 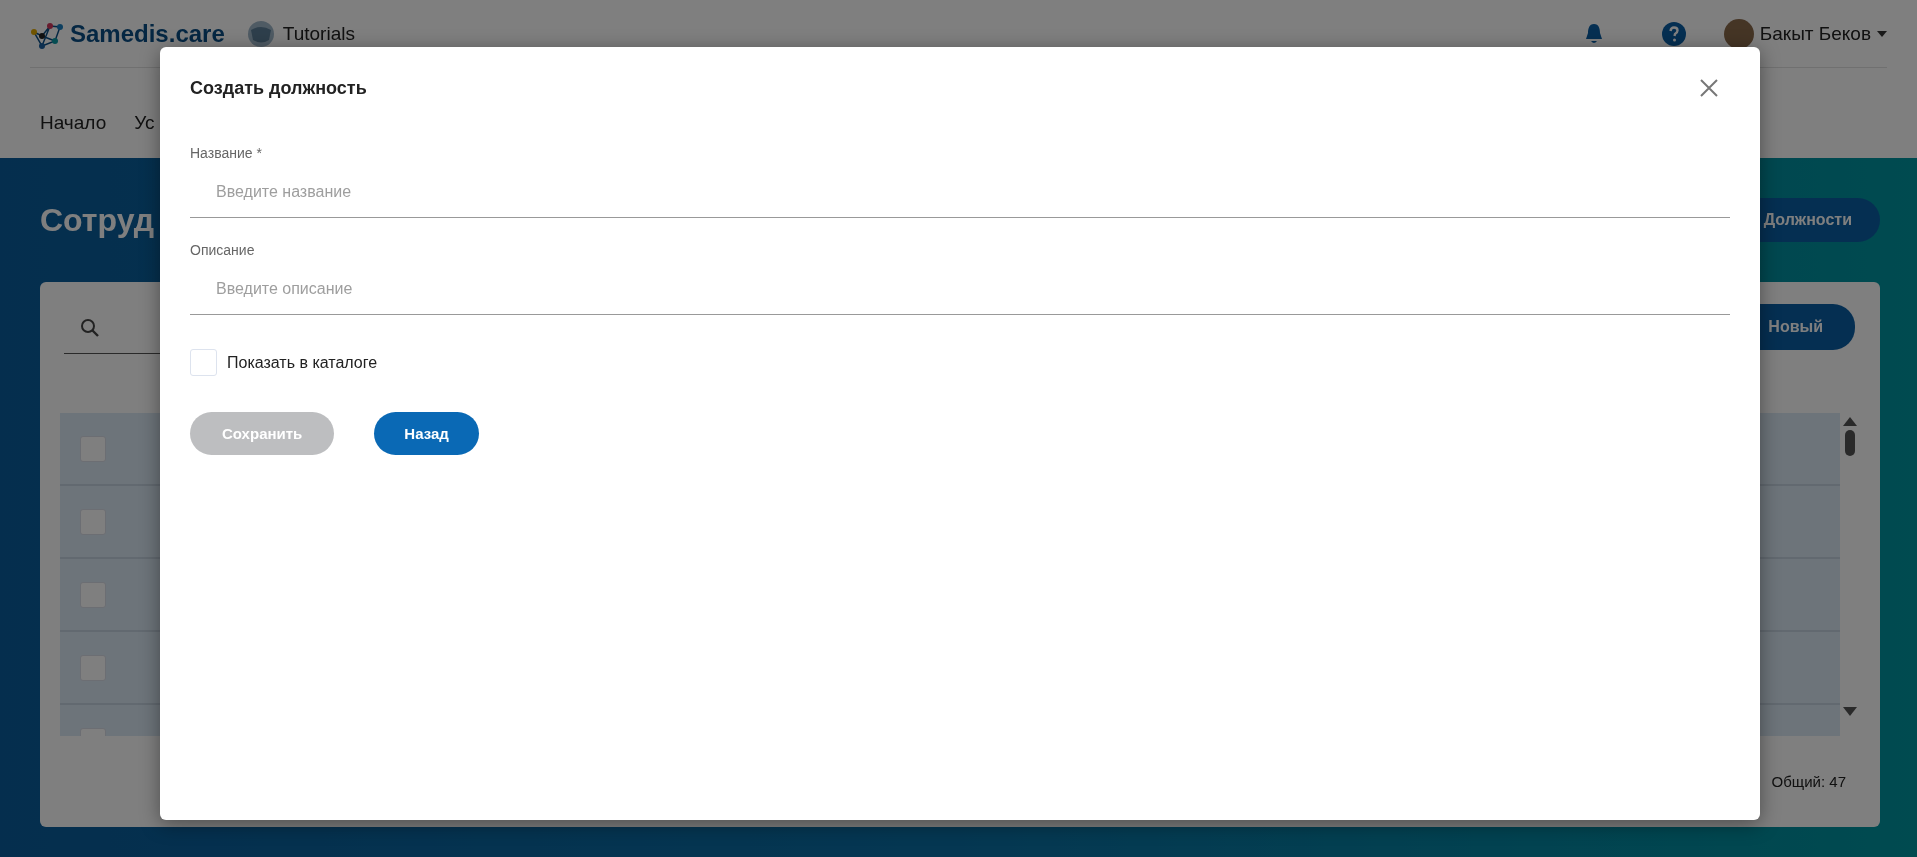 I want to click on input-field: Введите описание, so click(x=960, y=289).